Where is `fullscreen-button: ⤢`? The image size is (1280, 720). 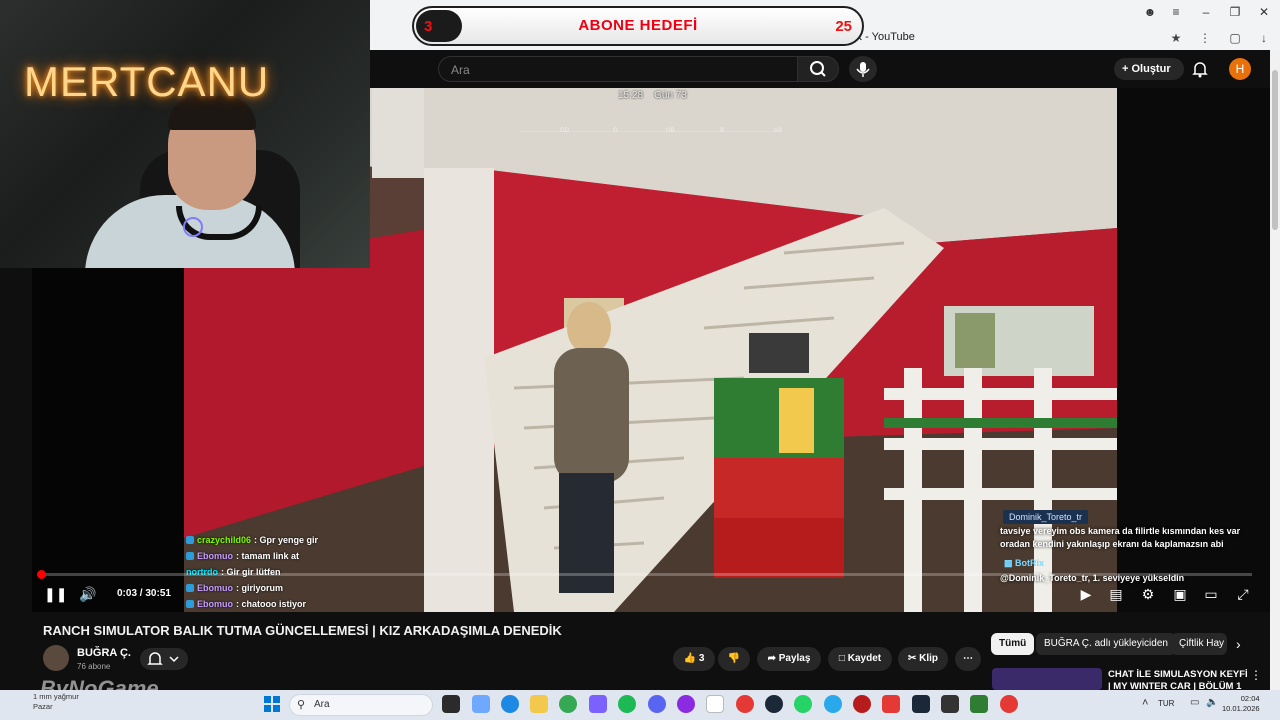
fullscreen-button: ⤢ is located at coordinates (1243, 594).